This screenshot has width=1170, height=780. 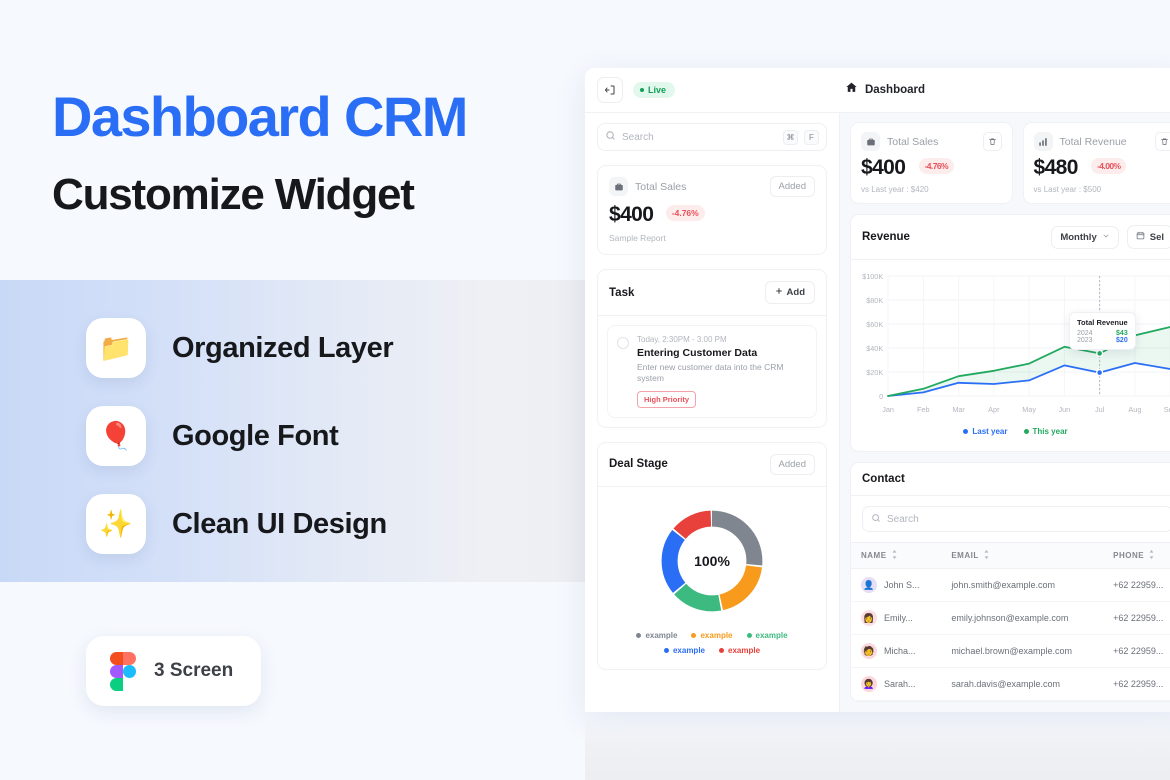 I want to click on feature-item-google-font: 🎈 Google Font, so click(x=239, y=436).